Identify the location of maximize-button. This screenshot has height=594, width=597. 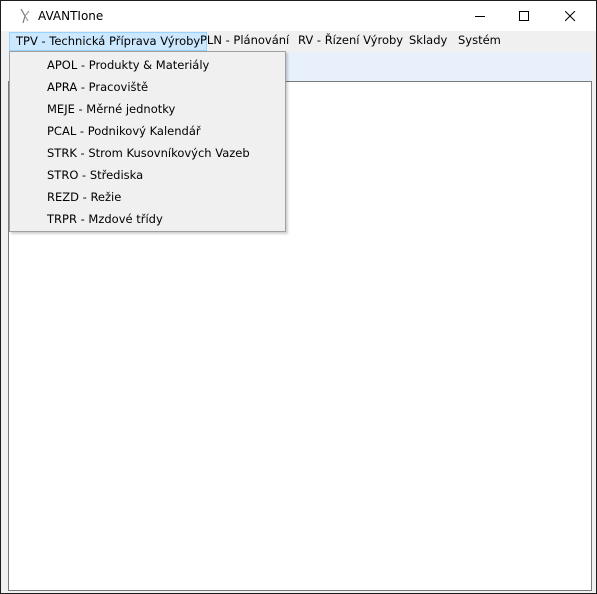
(524, 16).